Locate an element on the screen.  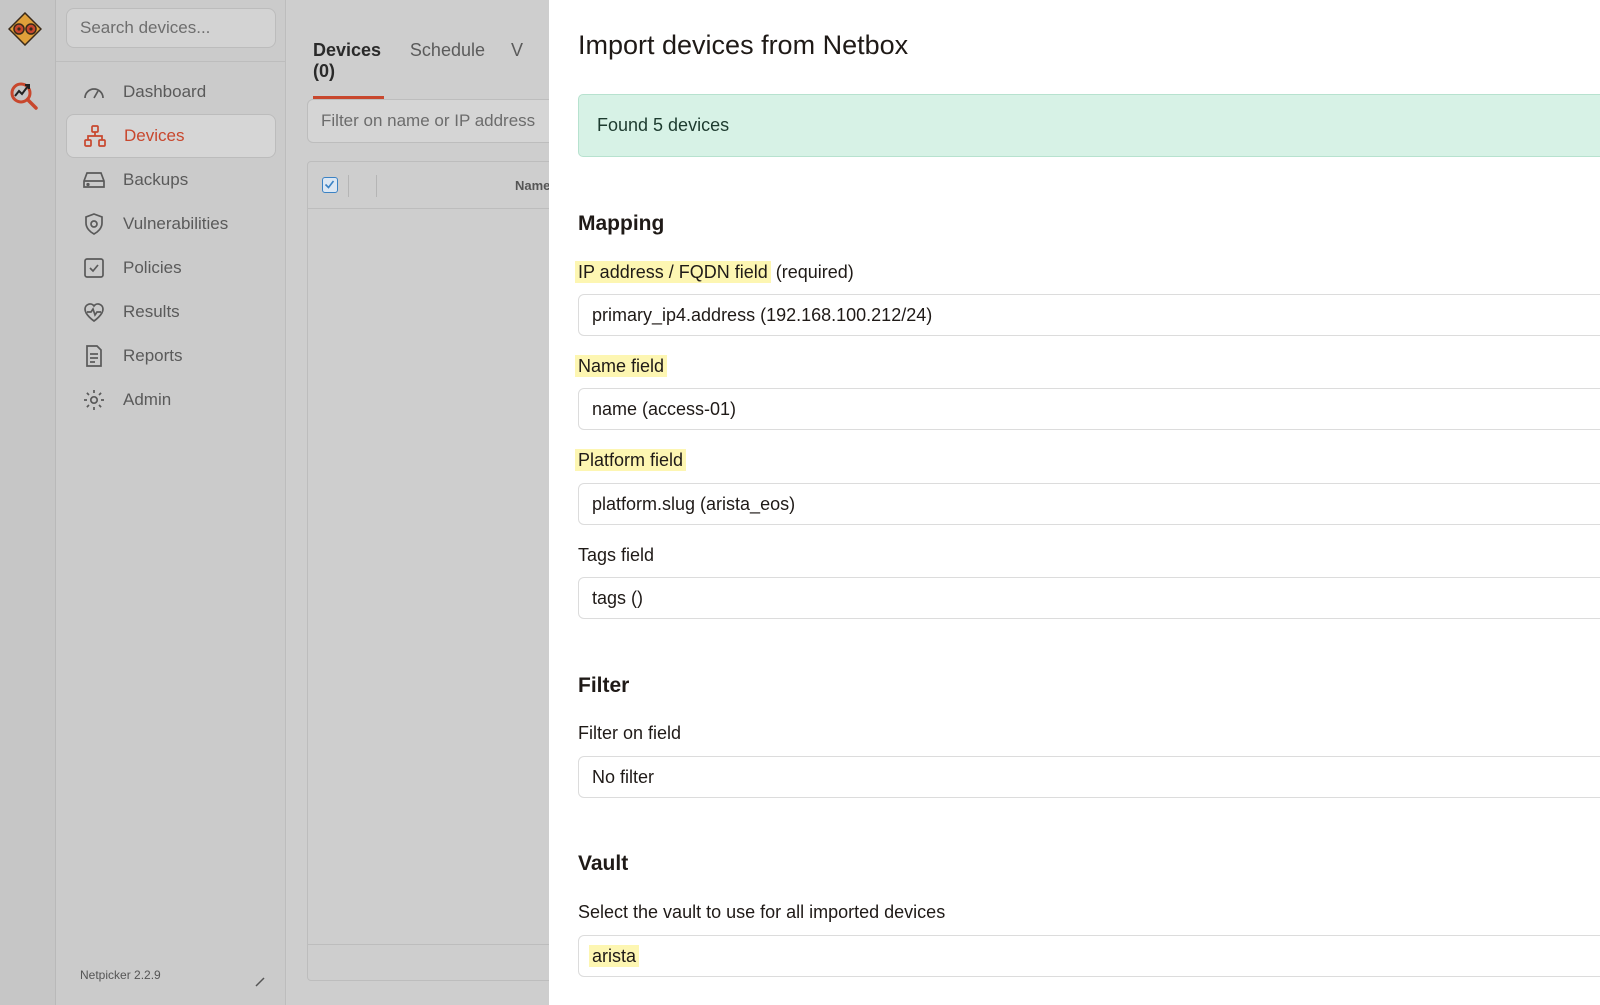
tab-schedule: Schedule is located at coordinates (447, 69).